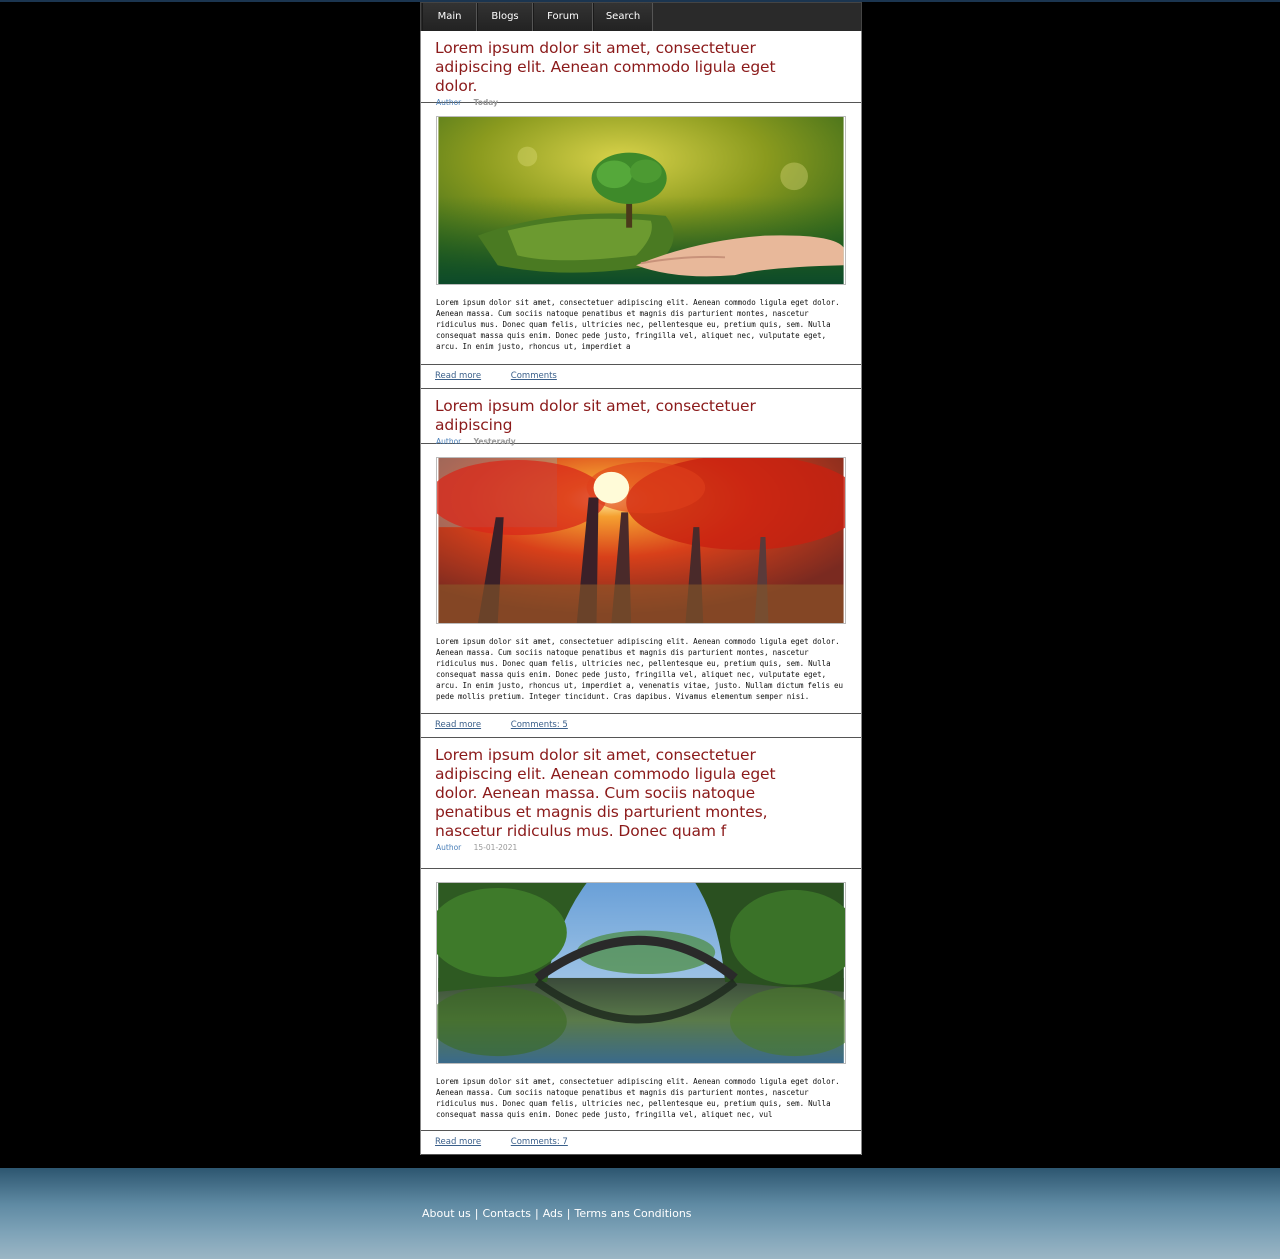  I want to click on footer-link-terms: Terms ans Conditions, so click(632, 1213).